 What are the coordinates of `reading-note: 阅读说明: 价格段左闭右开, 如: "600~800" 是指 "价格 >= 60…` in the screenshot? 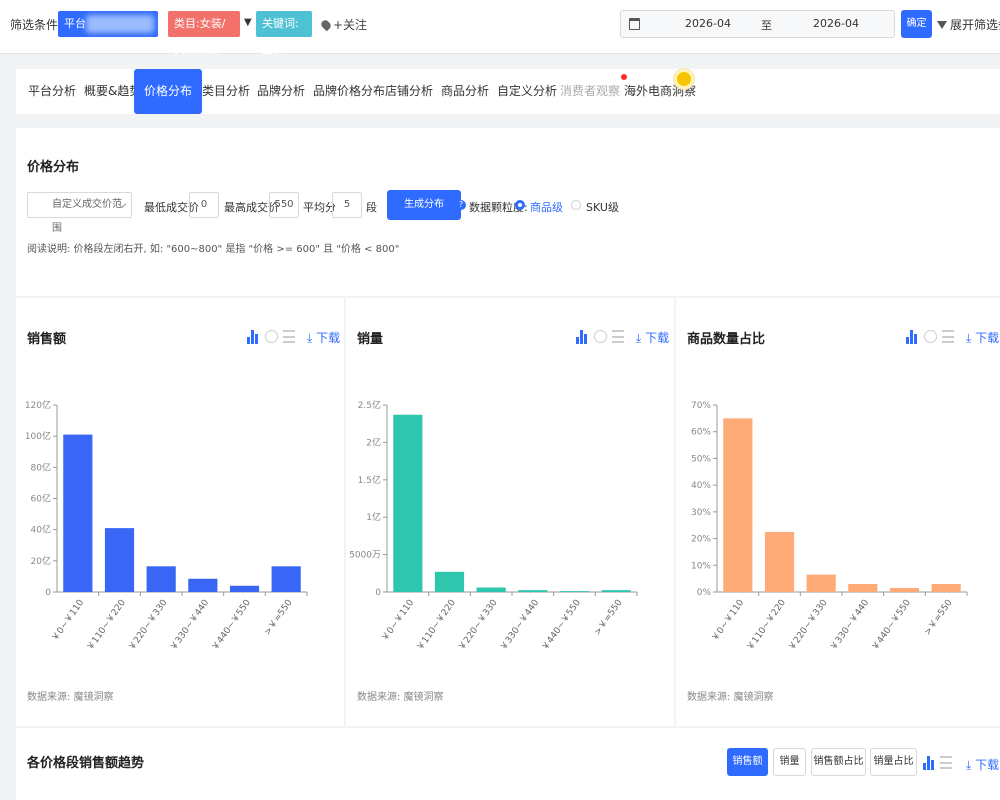 It's located at (213, 249).